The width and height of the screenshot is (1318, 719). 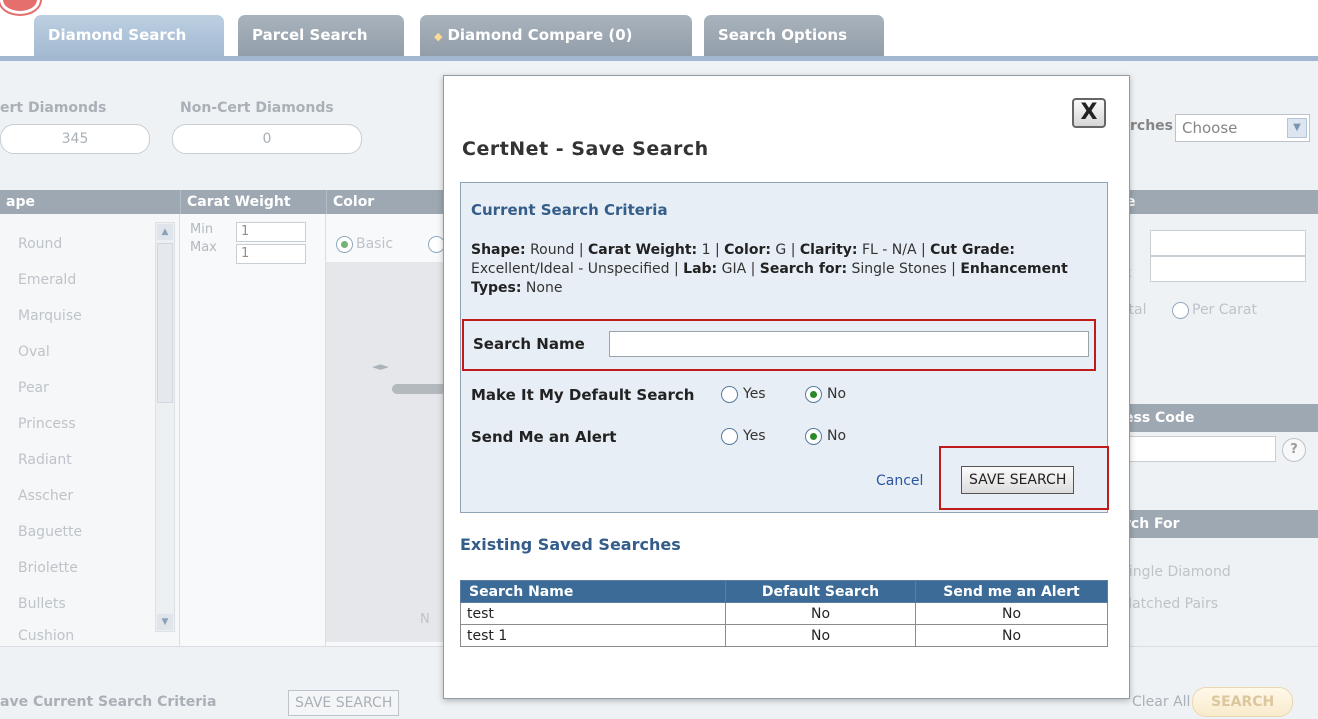 I want to click on column-header: Send me an Alert, so click(x=1011, y=591).